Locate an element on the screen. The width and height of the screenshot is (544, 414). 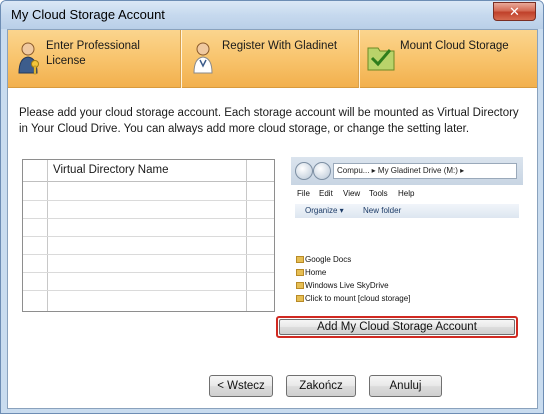
grid-header: Virtual Directory Name is located at coordinates (148, 171).